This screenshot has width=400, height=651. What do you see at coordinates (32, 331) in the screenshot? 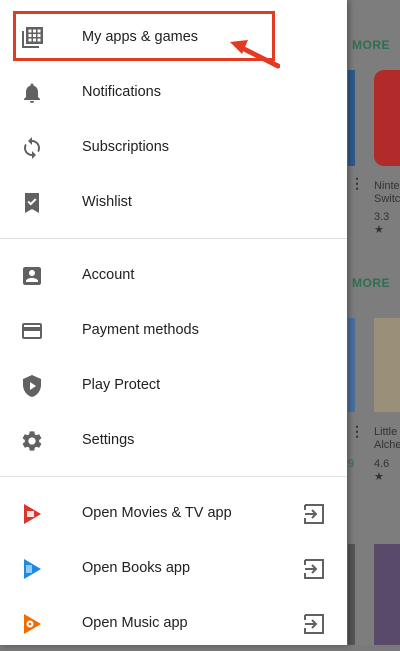
I see `credit-card-icon` at bounding box center [32, 331].